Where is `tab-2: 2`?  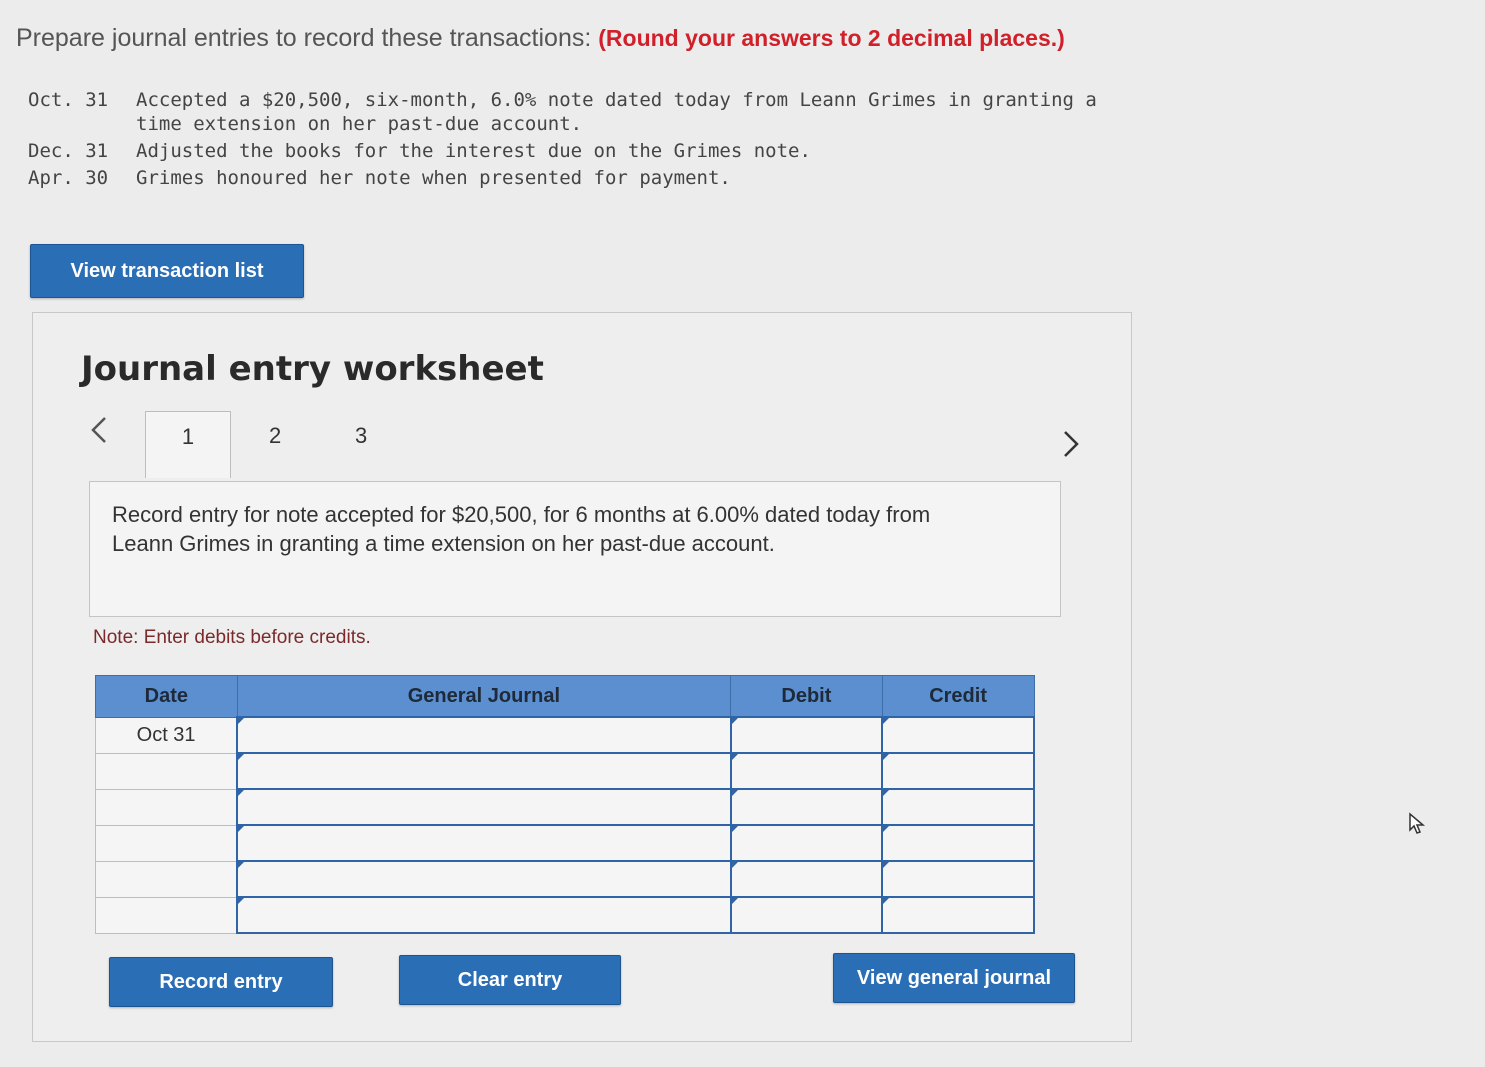
tab-2: 2 is located at coordinates (275, 436).